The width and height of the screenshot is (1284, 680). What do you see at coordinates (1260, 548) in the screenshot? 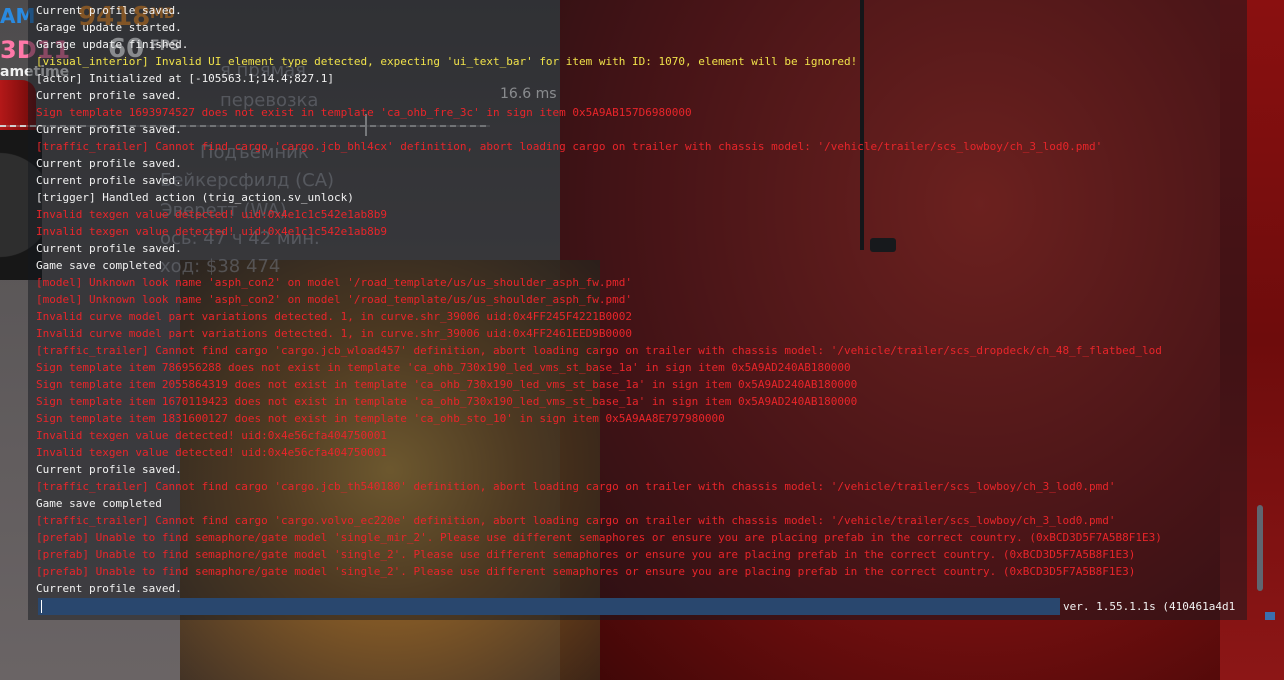
I see `console-scroll-thumb` at bounding box center [1260, 548].